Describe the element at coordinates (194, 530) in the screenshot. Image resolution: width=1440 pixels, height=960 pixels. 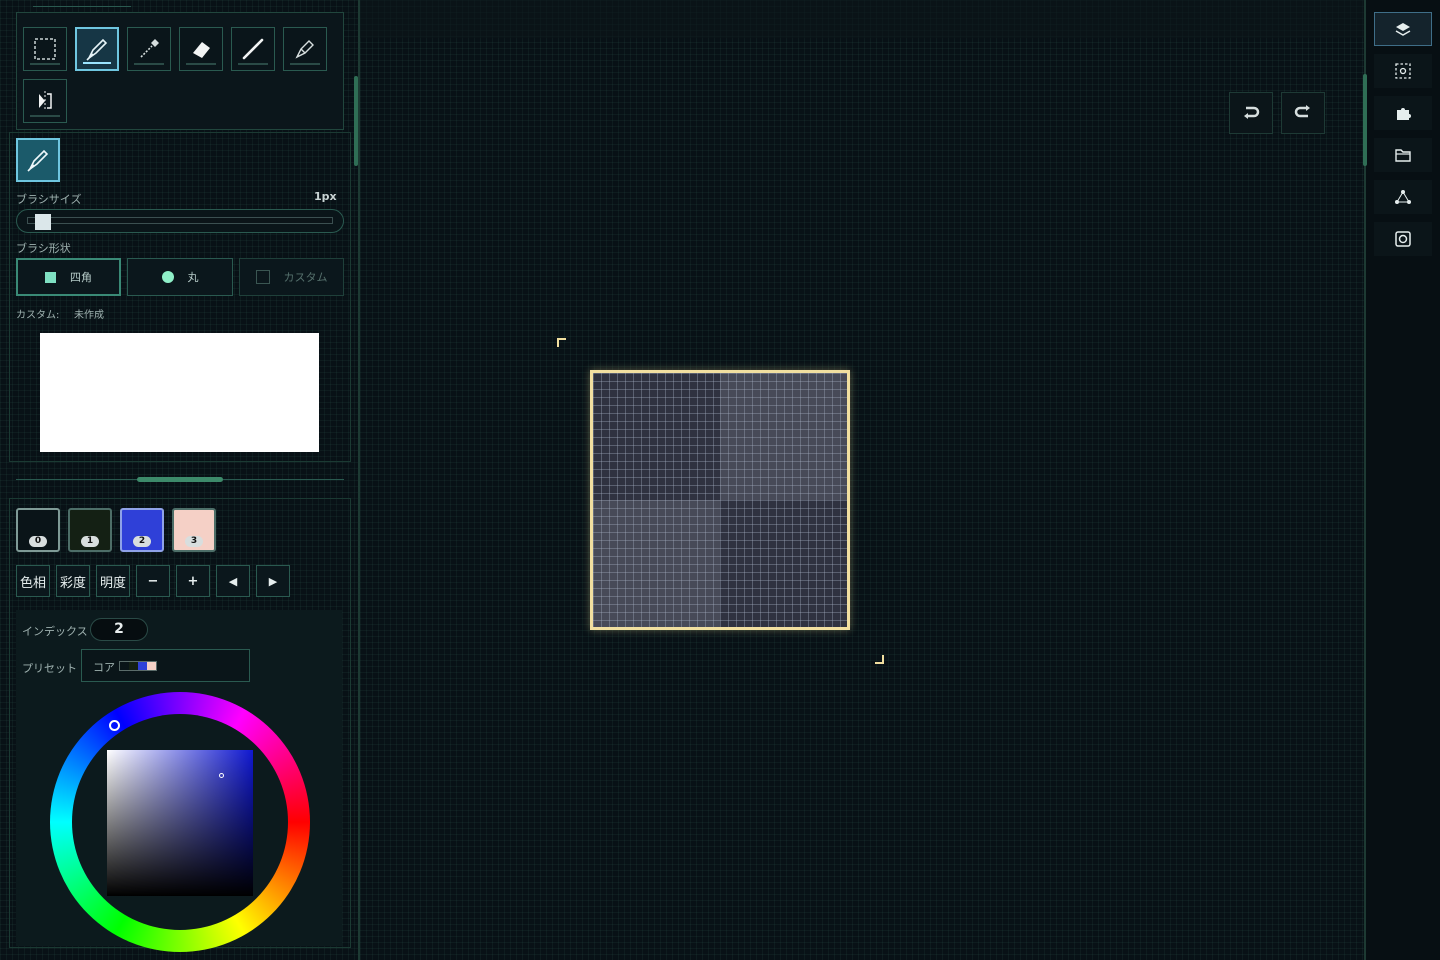
I see `palette-swatch-3: 3` at that location.